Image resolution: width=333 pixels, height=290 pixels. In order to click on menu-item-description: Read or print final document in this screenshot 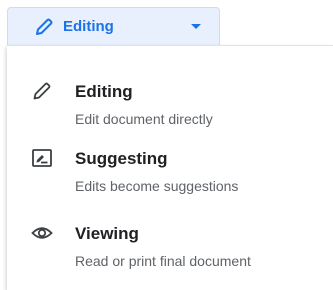, I will do `click(163, 261)`.